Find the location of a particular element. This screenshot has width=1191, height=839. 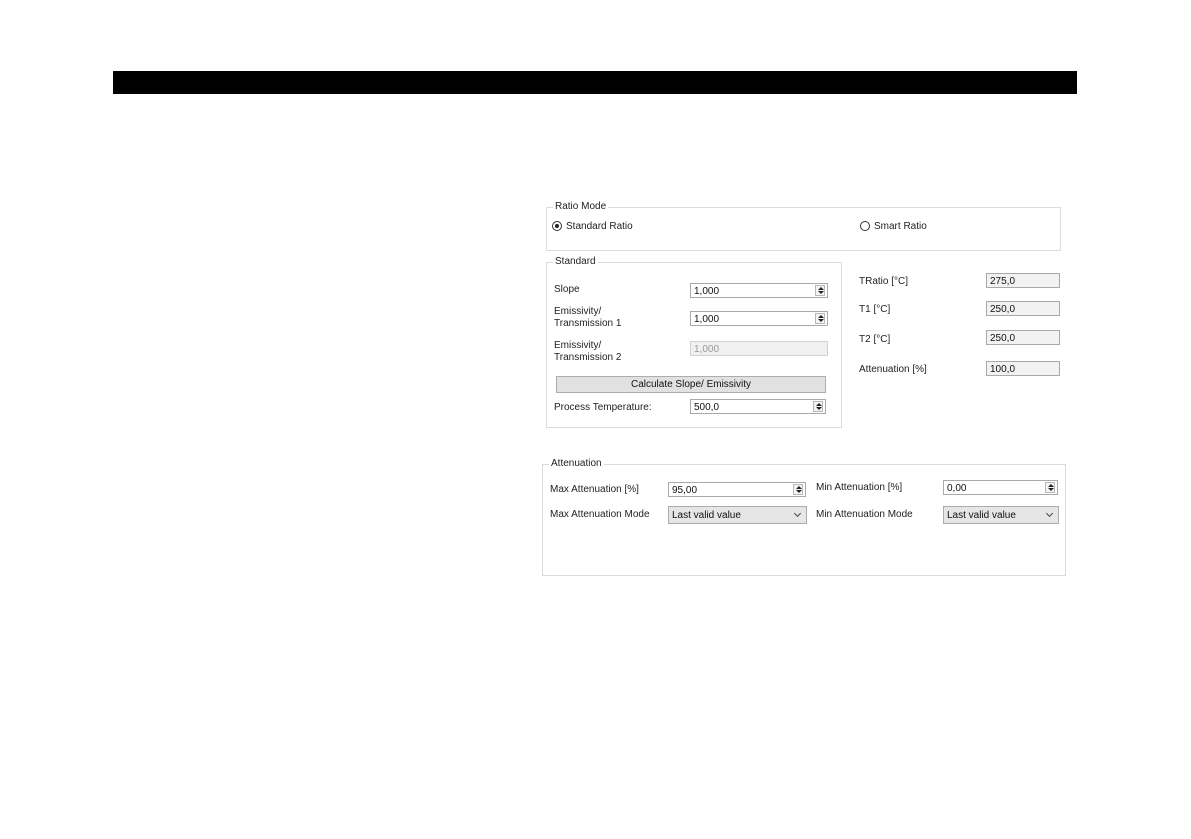

standard-title: Standard is located at coordinates (575, 262).